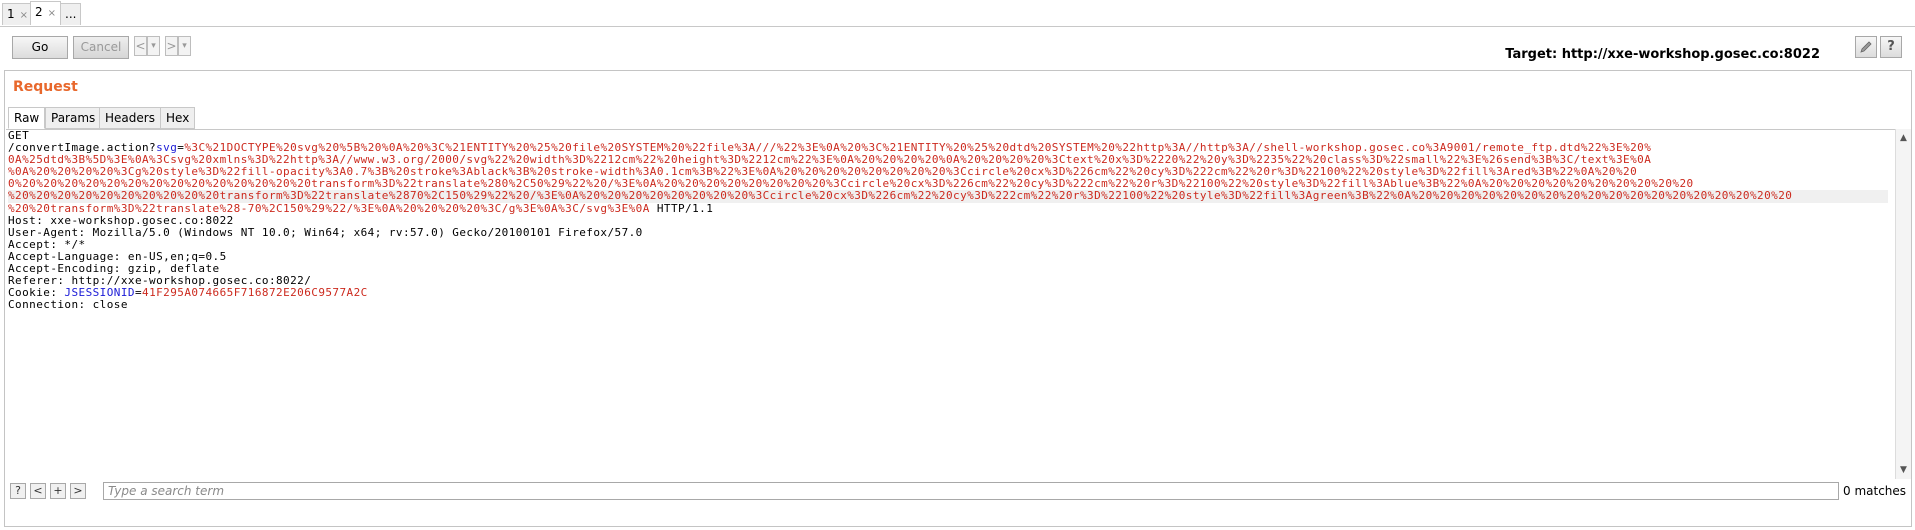  I want to click on tab-params: Params, so click(73, 118).